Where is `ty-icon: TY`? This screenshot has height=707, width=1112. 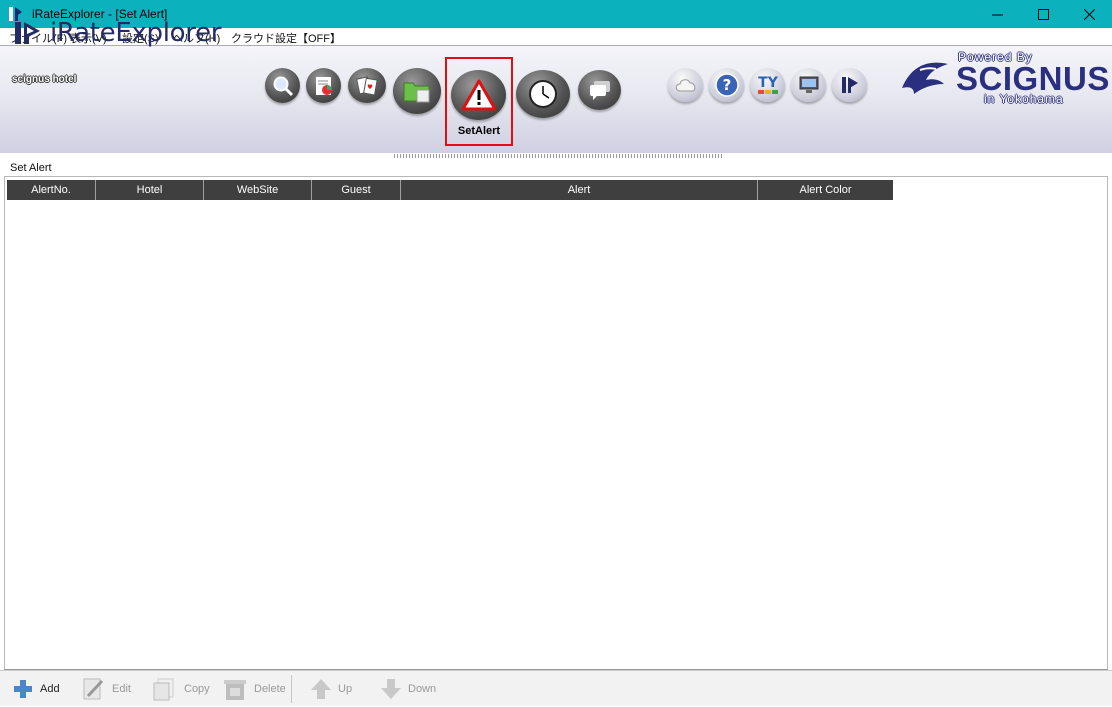 ty-icon: TY is located at coordinates (768, 84).